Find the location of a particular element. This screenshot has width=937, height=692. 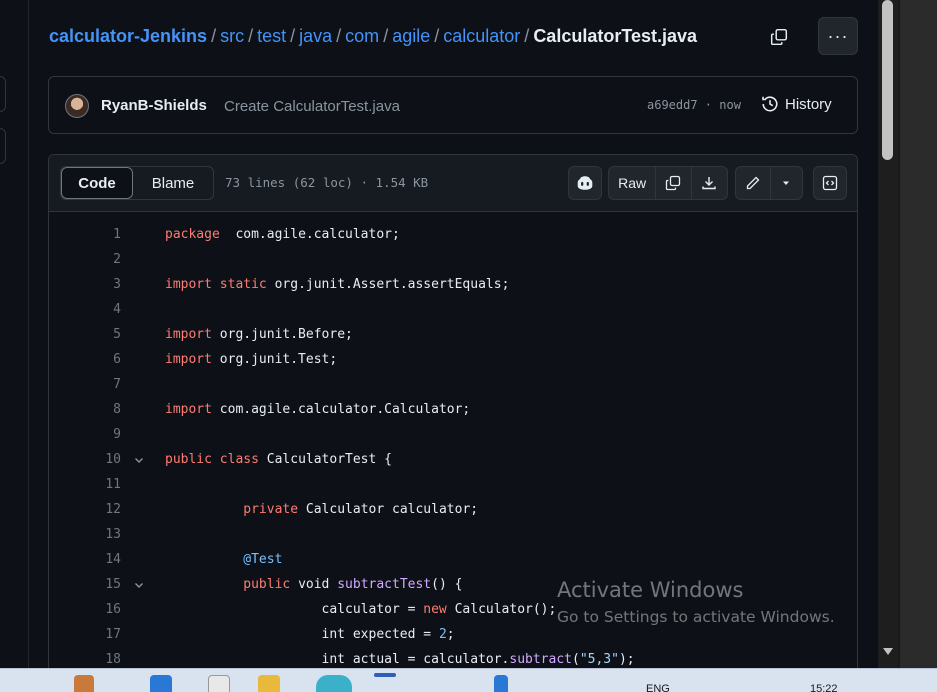

line-number: 6 is located at coordinates (85, 359).